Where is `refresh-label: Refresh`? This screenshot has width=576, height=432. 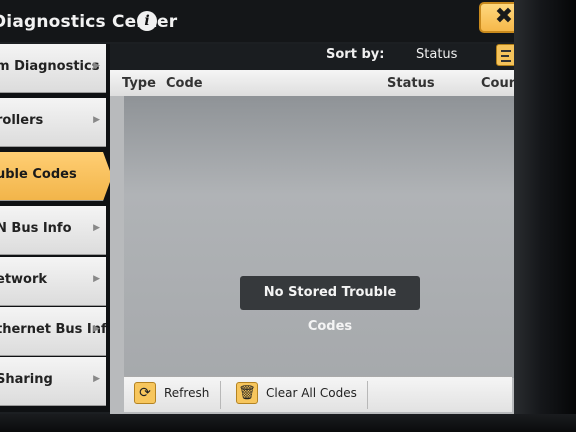
refresh-label: Refresh is located at coordinates (187, 393).